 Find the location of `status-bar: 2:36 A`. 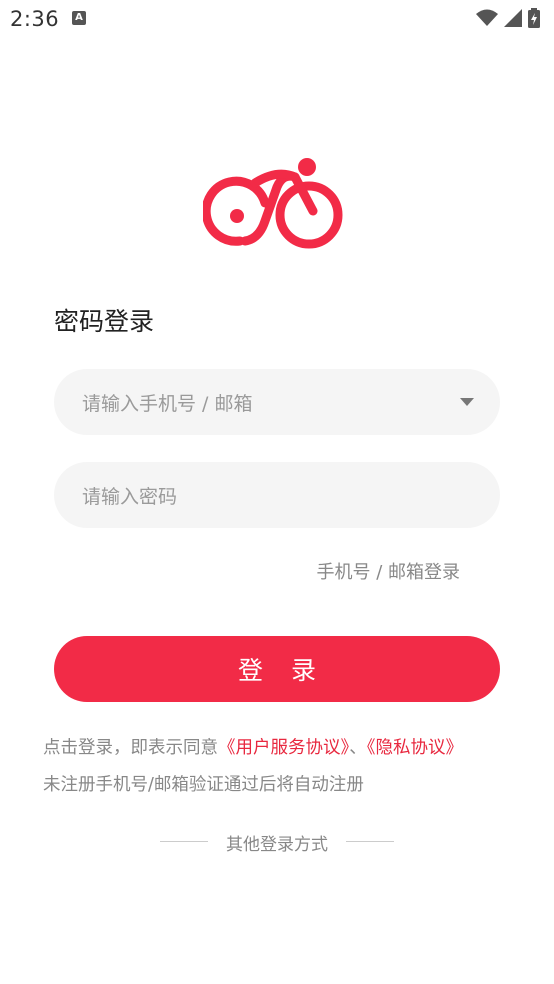

status-bar: 2:36 A is located at coordinates (277, 19).